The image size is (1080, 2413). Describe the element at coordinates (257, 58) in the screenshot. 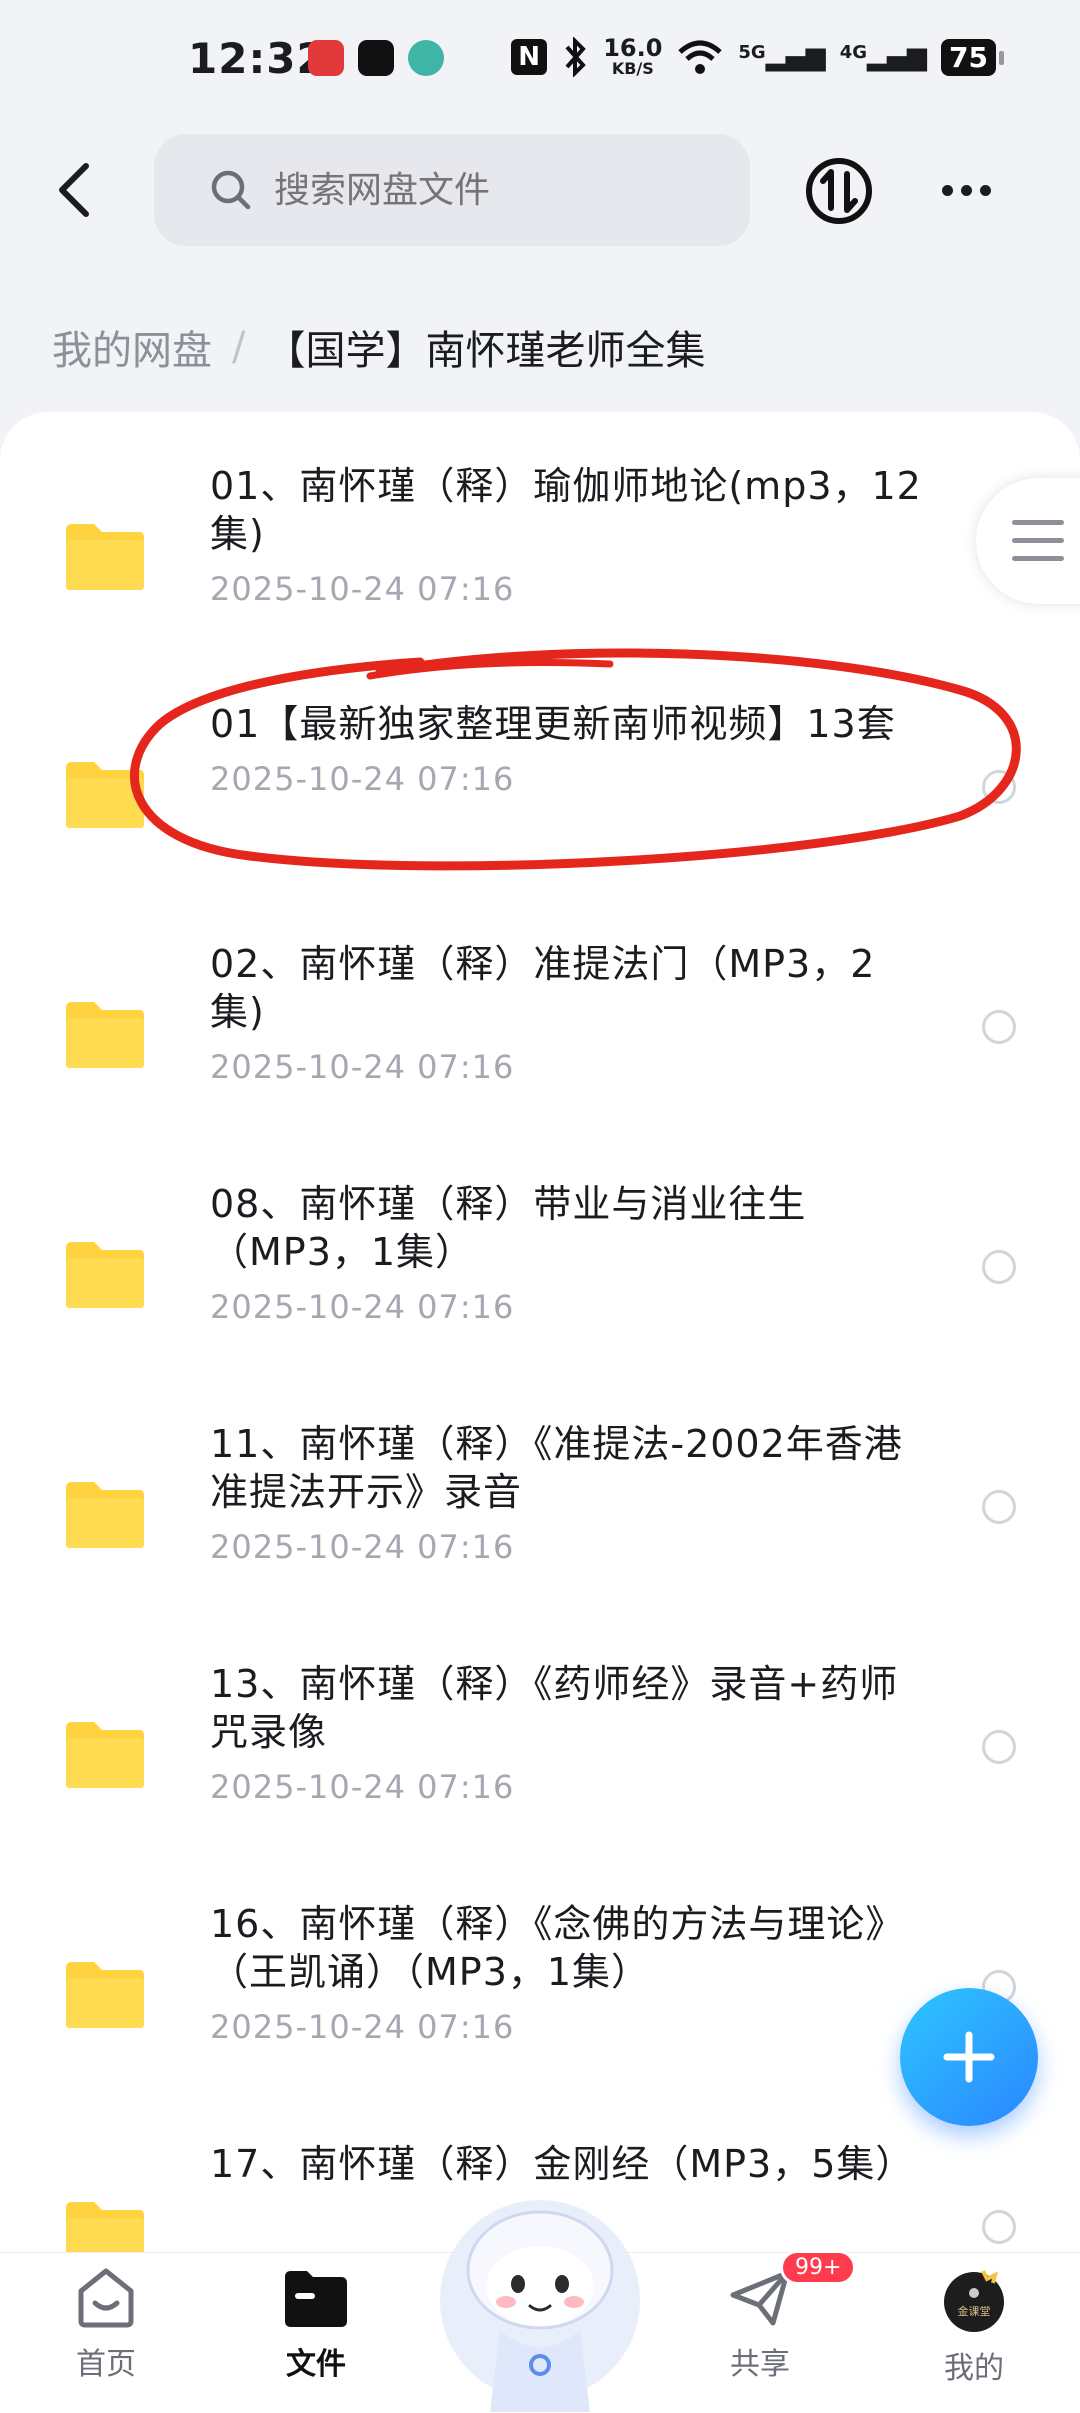

I see `status-time: 12:32` at that location.